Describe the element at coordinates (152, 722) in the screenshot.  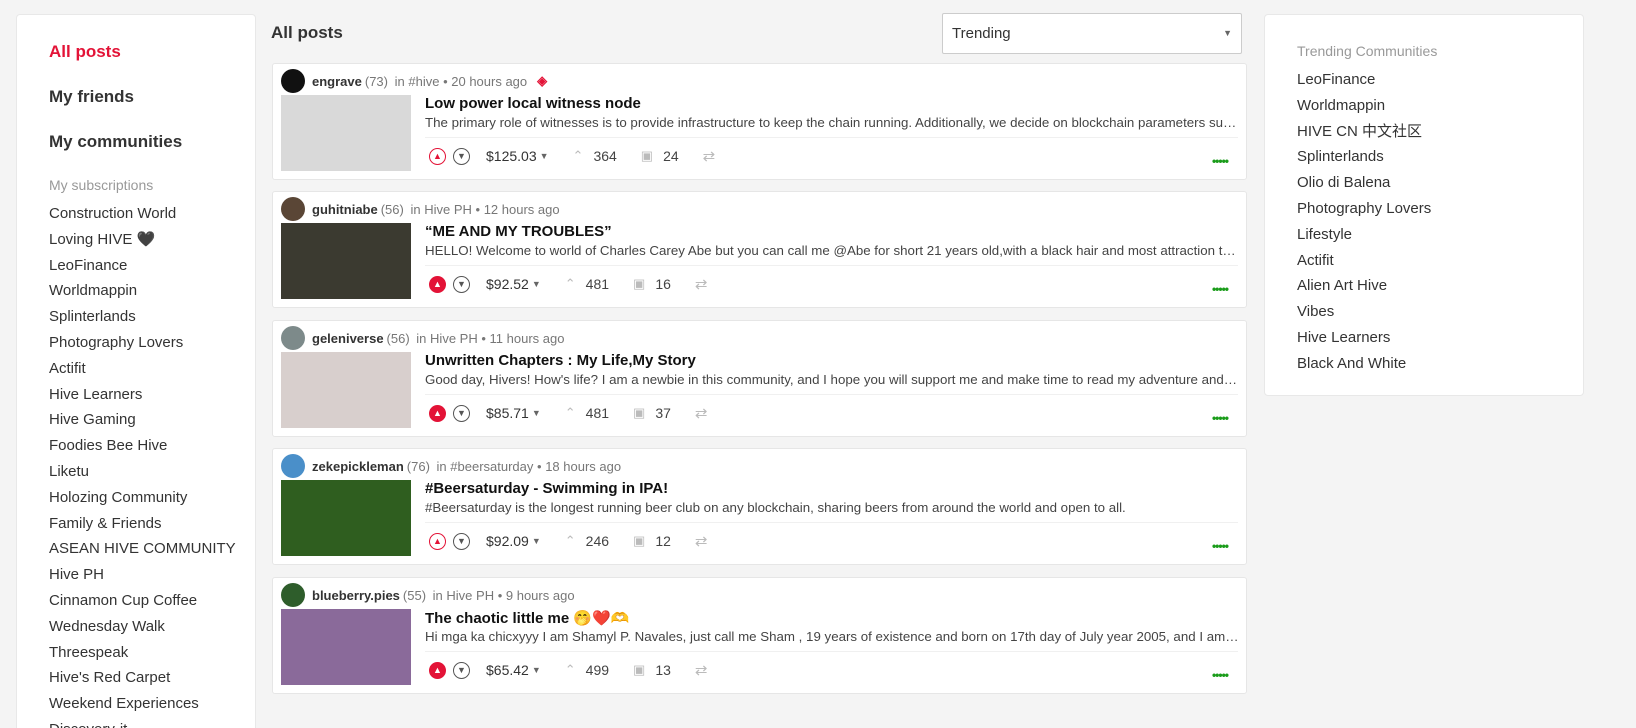
I see `subscription-item: Discovery-it` at that location.